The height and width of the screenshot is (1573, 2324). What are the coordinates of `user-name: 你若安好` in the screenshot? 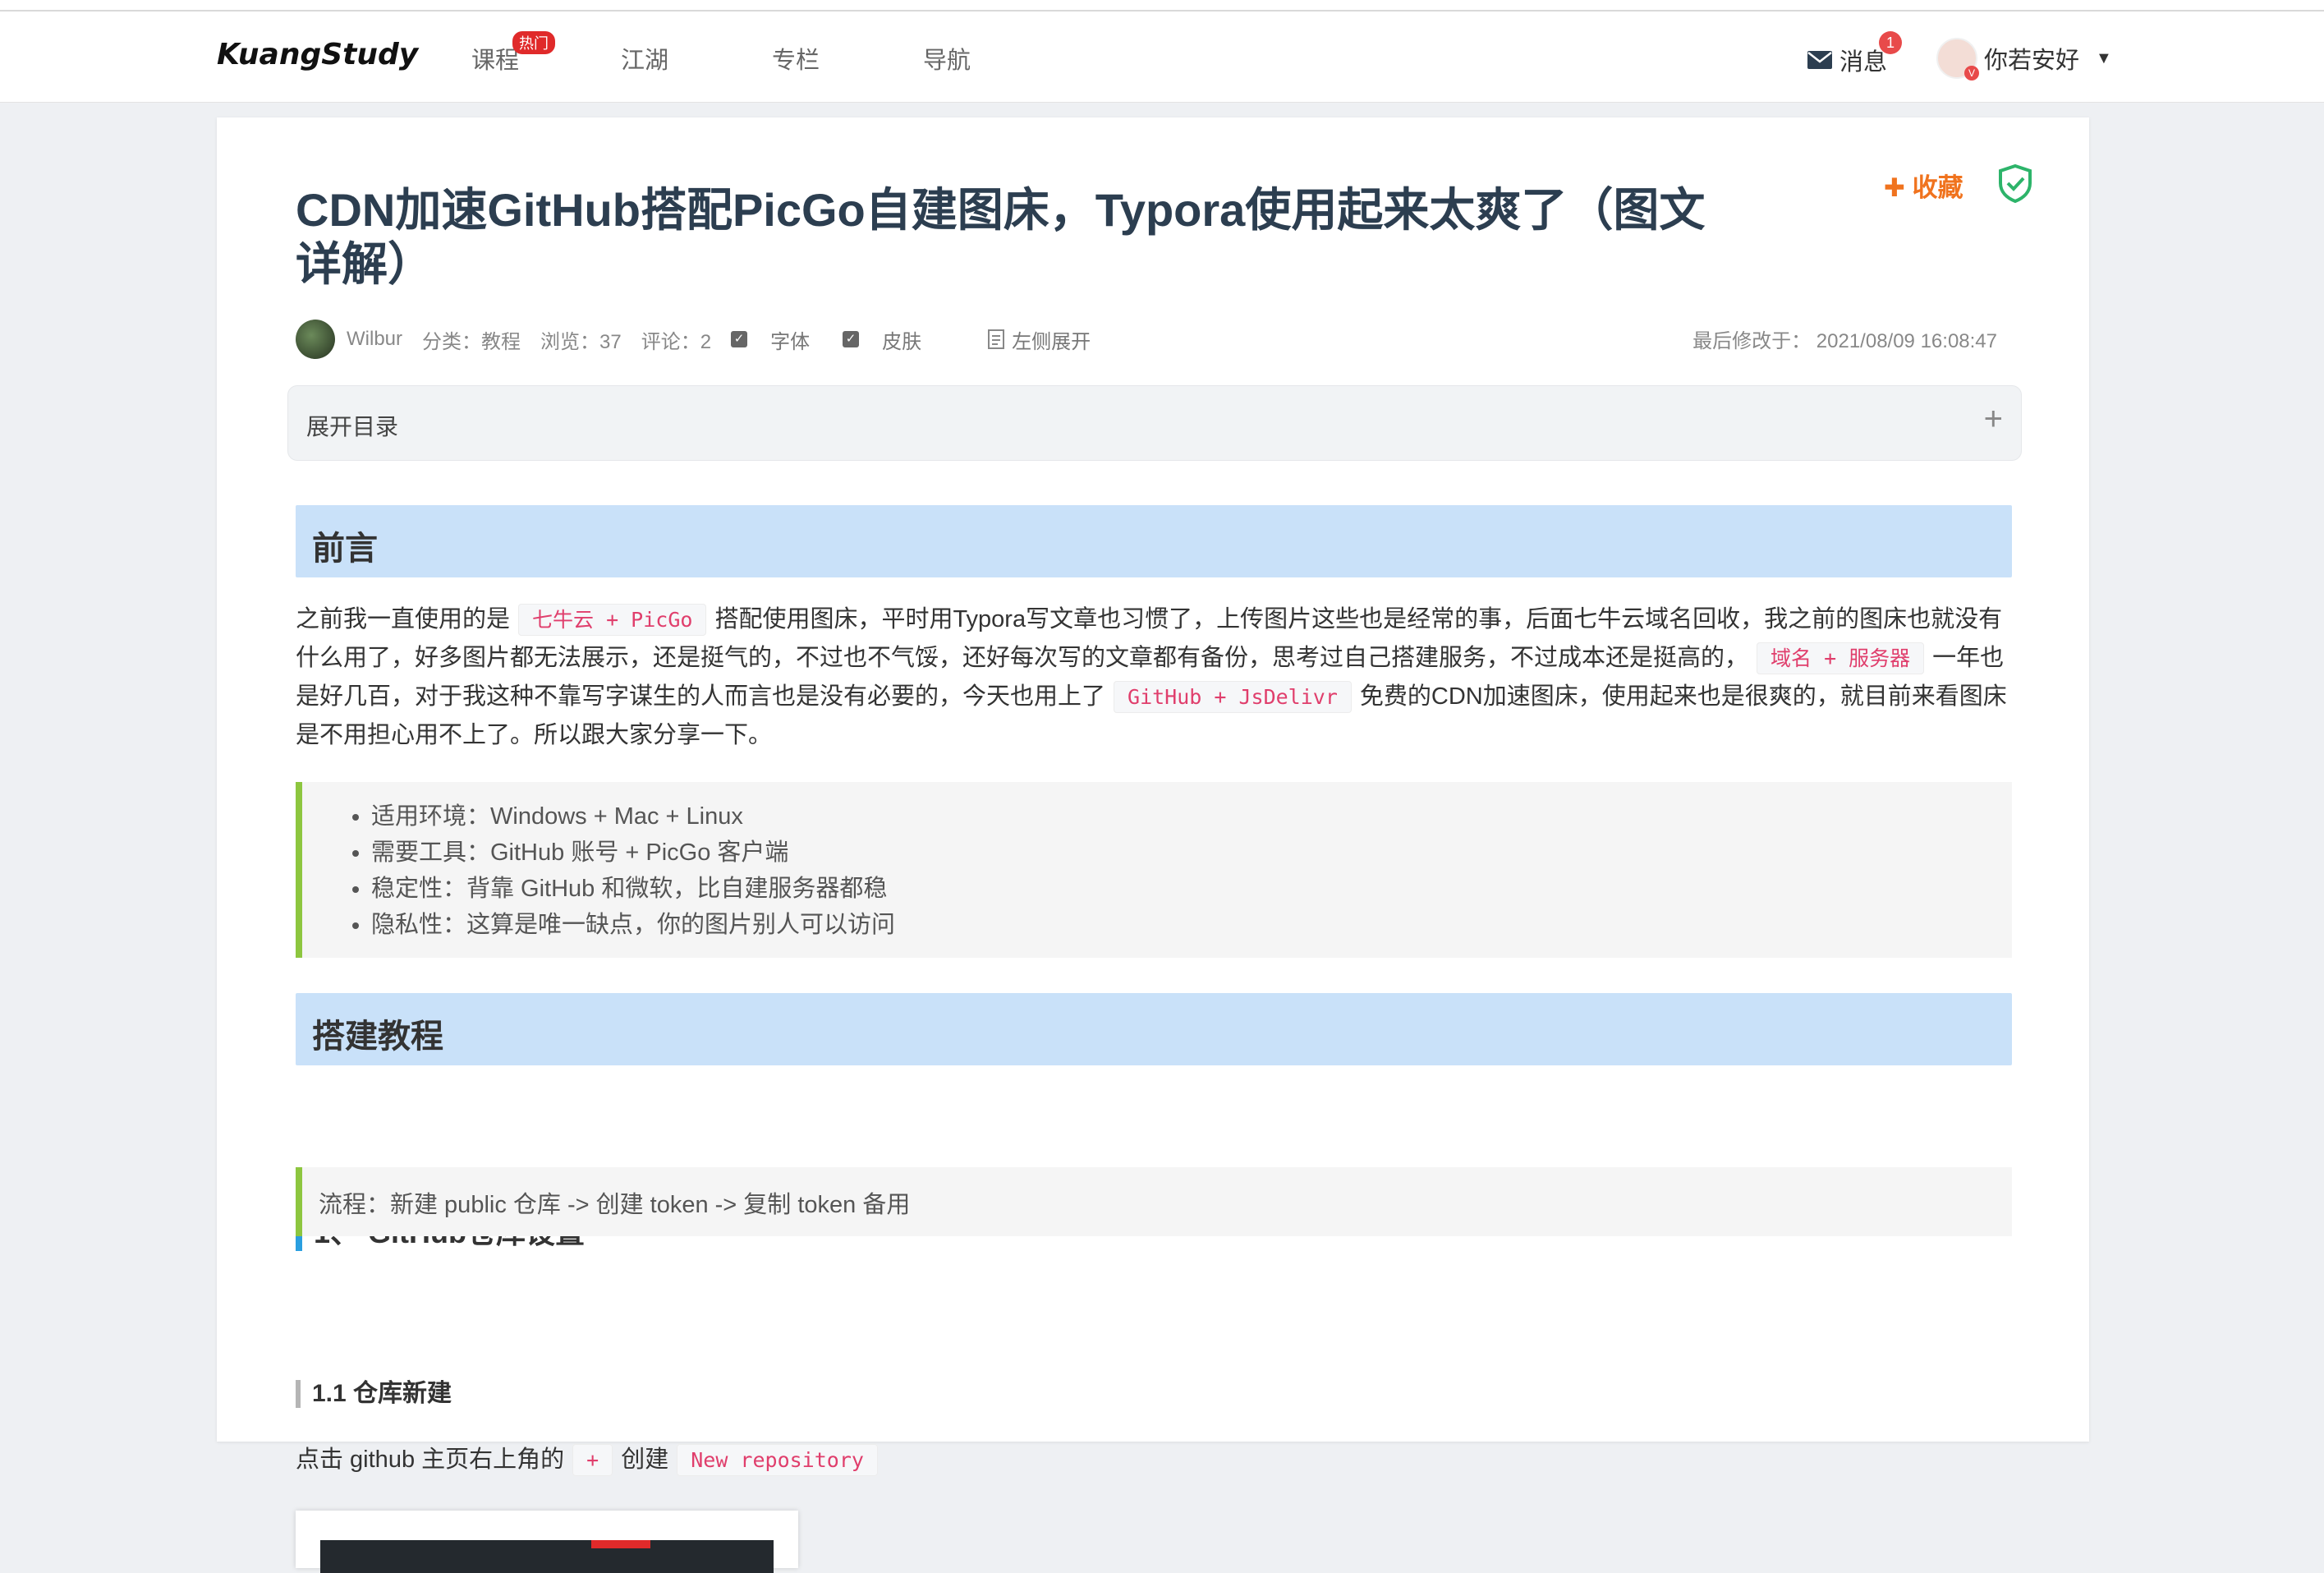 It's located at (2032, 61).